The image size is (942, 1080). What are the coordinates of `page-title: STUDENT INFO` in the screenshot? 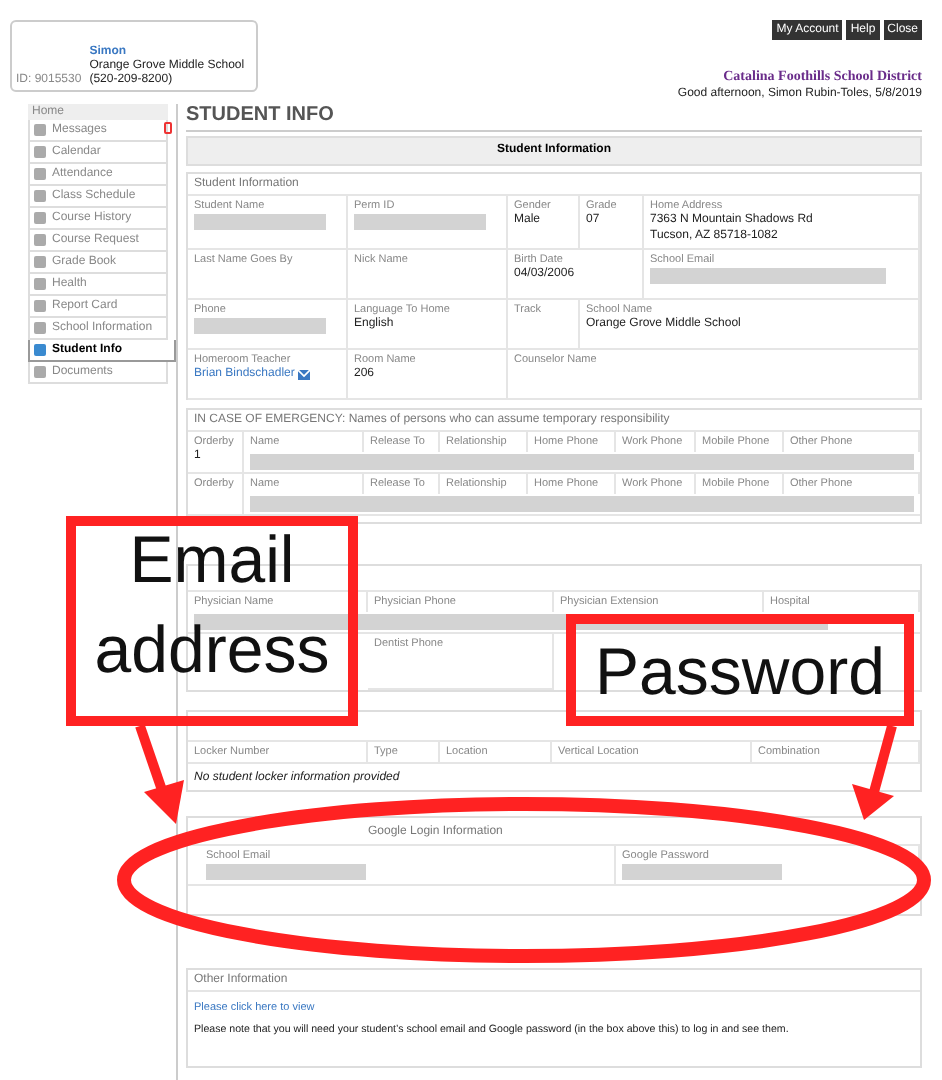 It's located at (554, 118).